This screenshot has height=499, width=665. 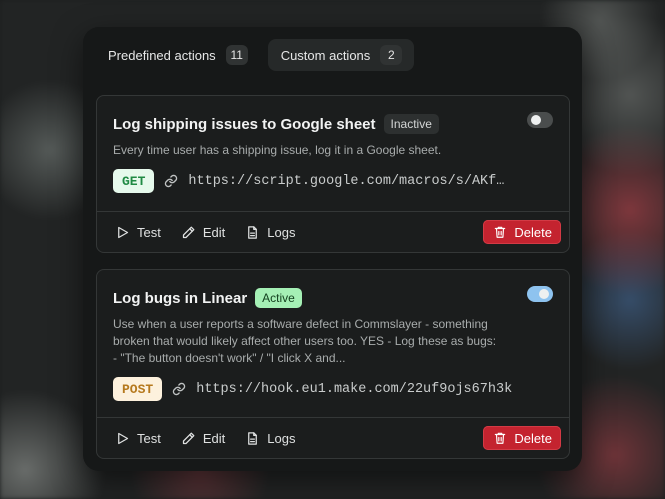 I want to click on status-badge: Active, so click(x=278, y=298).